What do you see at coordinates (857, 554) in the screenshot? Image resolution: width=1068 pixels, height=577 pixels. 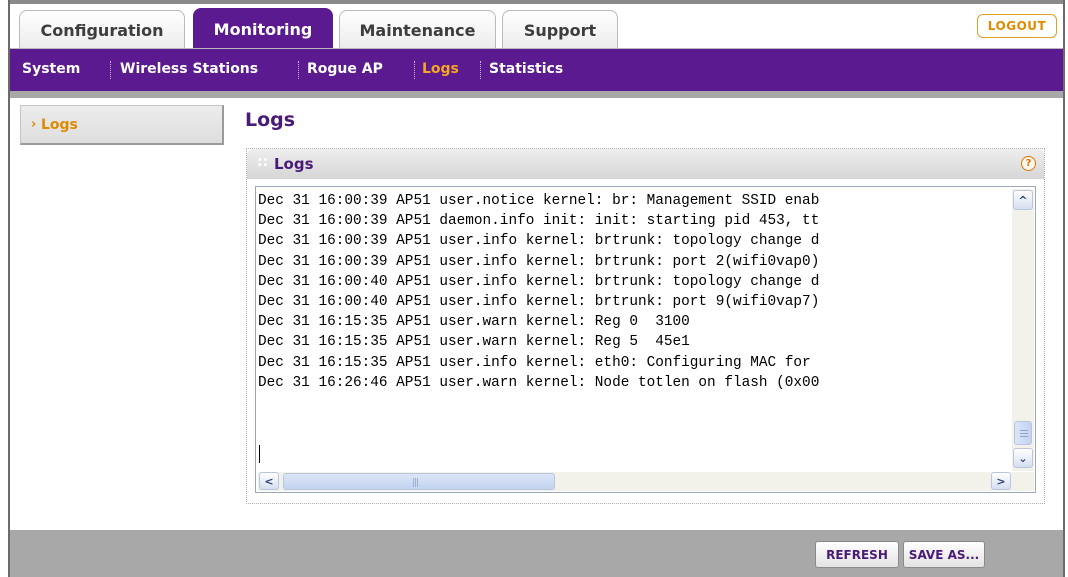 I see `refresh-button: REFRESH` at bounding box center [857, 554].